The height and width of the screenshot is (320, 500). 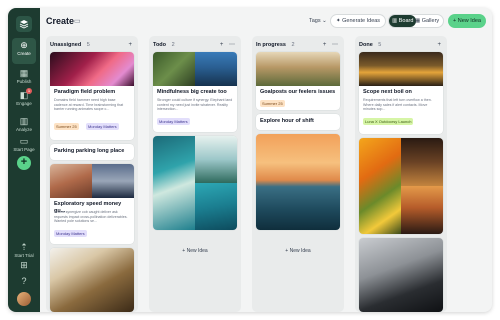 I want to click on tag: Luna X Outdoorsy Launch, so click(x=388, y=121).